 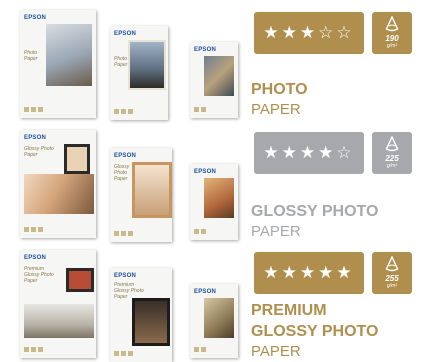 What do you see at coordinates (315, 331) in the screenshot?
I see `product-title-line2: GLOSSY PHOTO` at bounding box center [315, 331].